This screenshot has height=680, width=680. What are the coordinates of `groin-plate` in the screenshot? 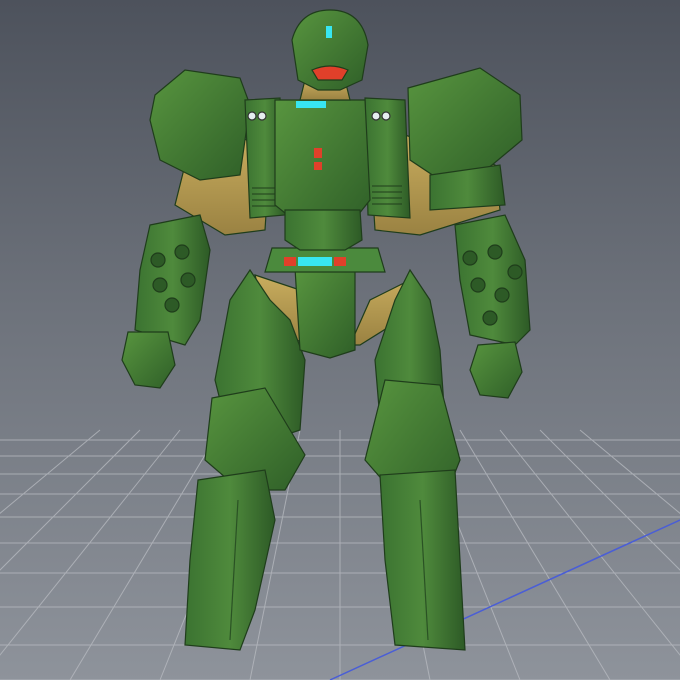 It's located at (325, 313).